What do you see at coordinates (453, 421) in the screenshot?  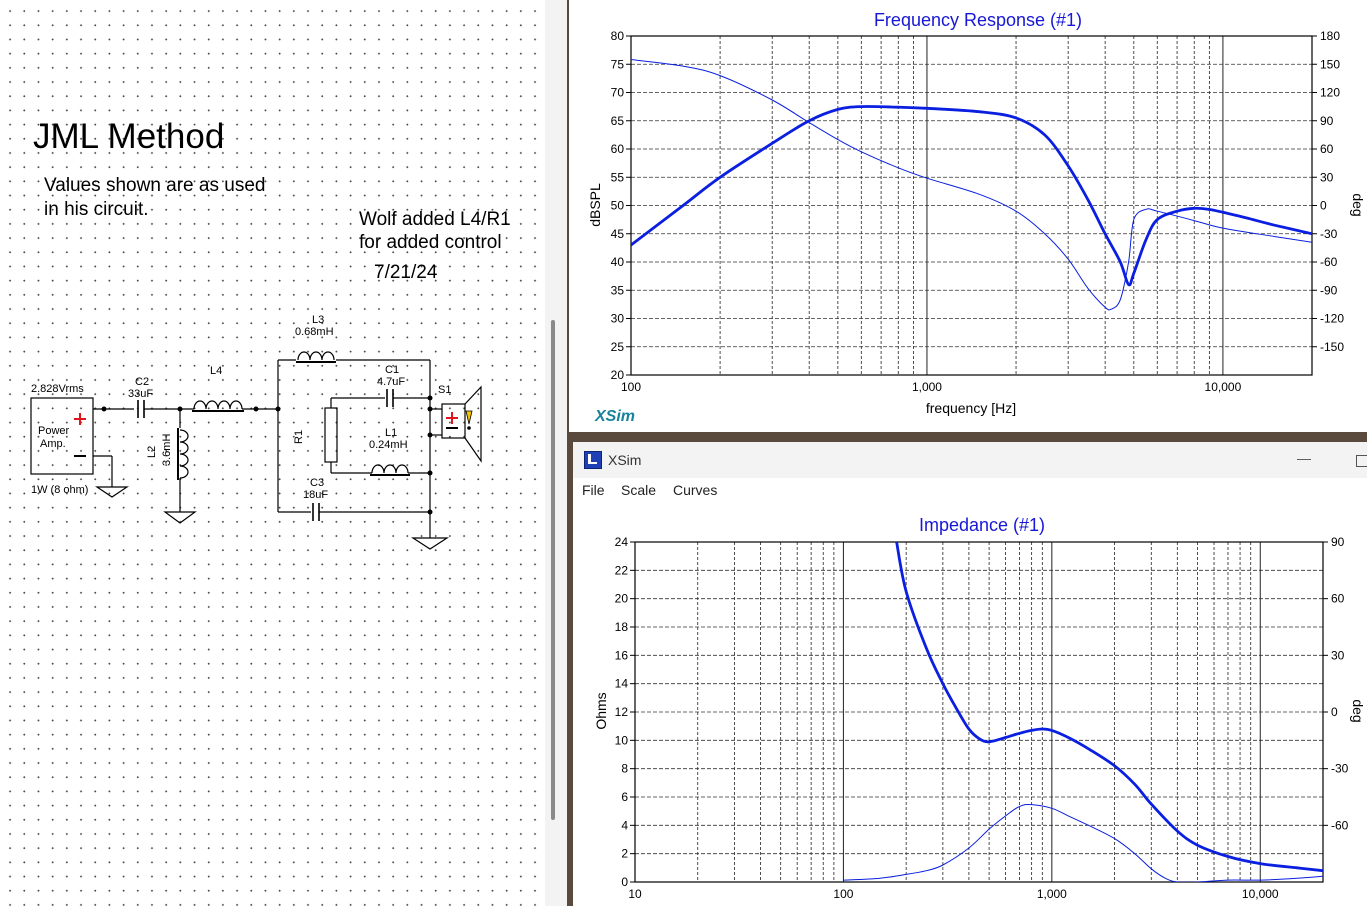 I see `speaker-box` at bounding box center [453, 421].